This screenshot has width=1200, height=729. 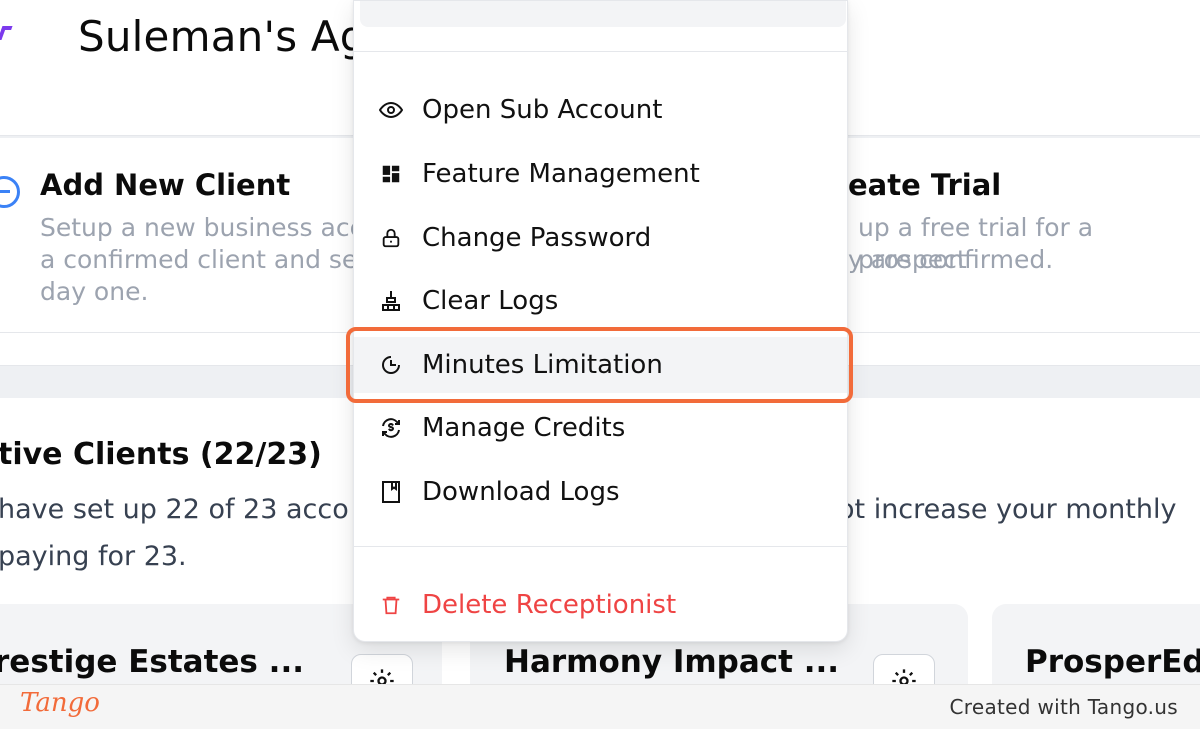 I want to click on add-client-title: Add New Client, so click(x=165, y=185).